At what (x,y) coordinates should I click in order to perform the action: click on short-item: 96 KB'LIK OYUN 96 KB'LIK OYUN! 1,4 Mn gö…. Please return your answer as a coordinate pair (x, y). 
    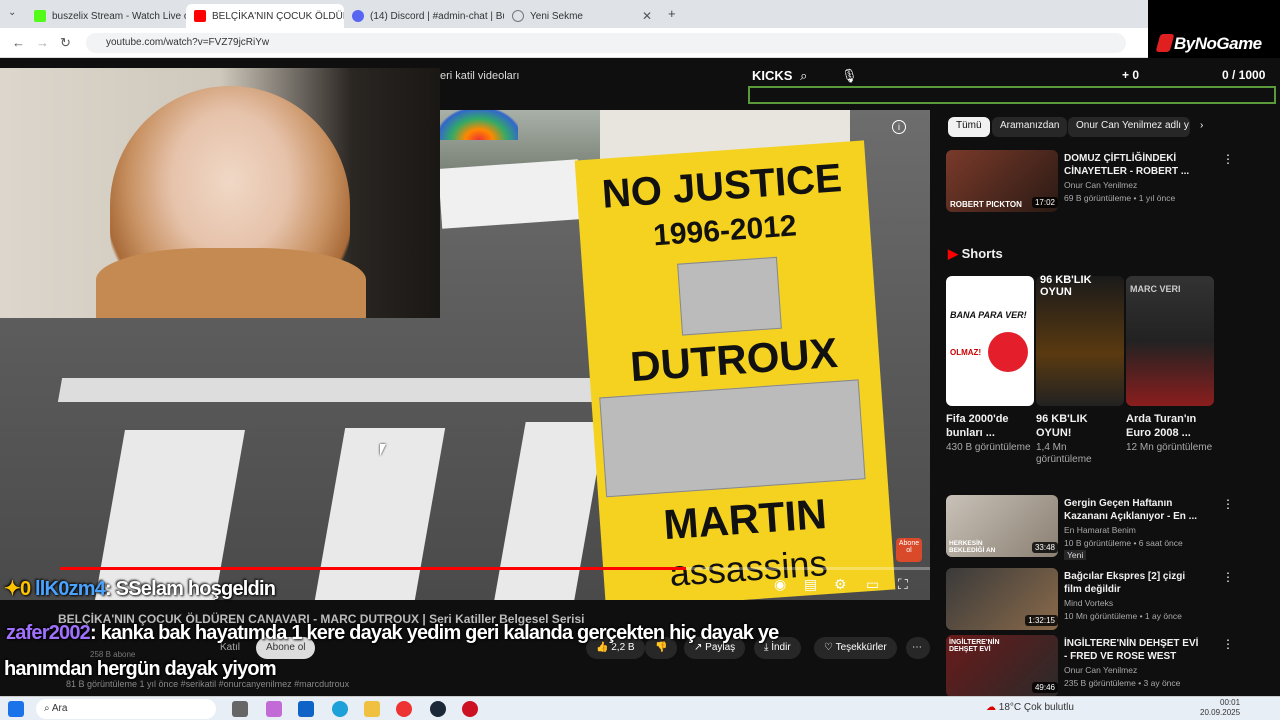
    Looking at the image, I should click on (1080, 370).